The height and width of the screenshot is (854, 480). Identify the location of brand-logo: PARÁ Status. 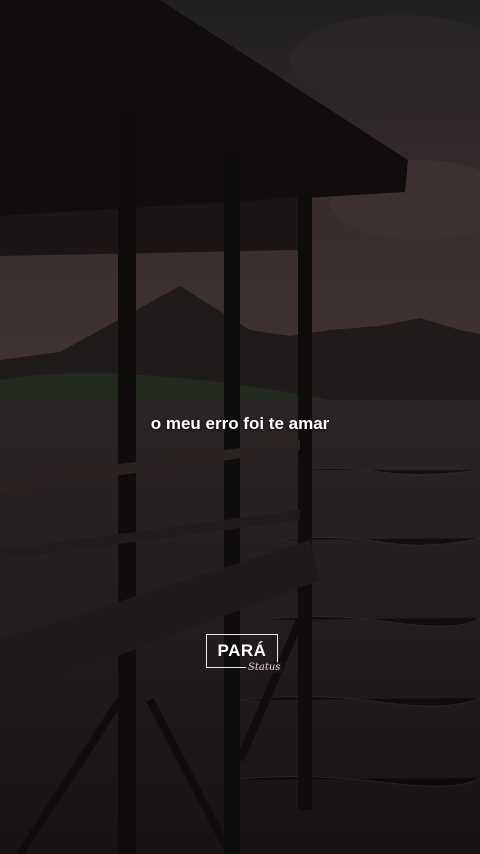
(244, 655).